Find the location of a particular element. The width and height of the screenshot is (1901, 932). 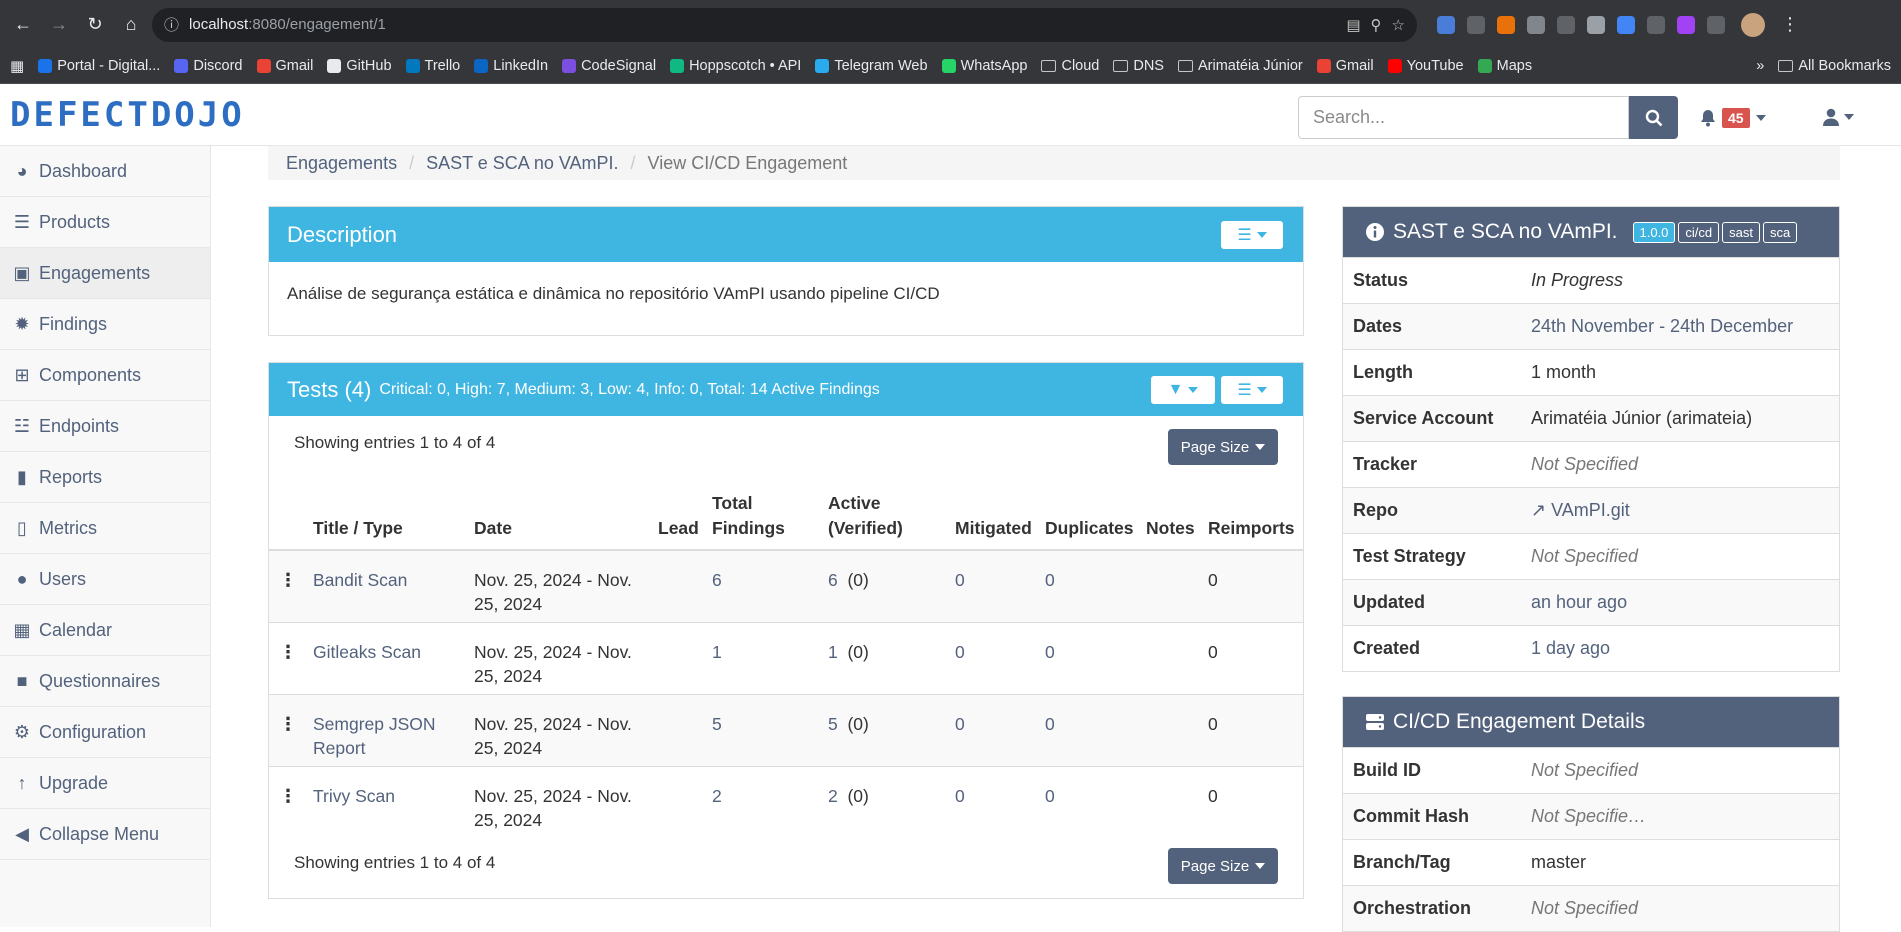

sidebar-item-metrics: ▯ Metrics is located at coordinates (105, 528).